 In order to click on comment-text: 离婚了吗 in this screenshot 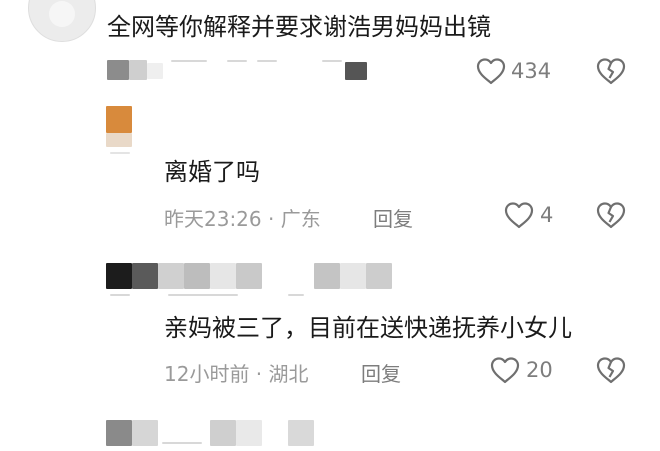, I will do `click(212, 172)`.